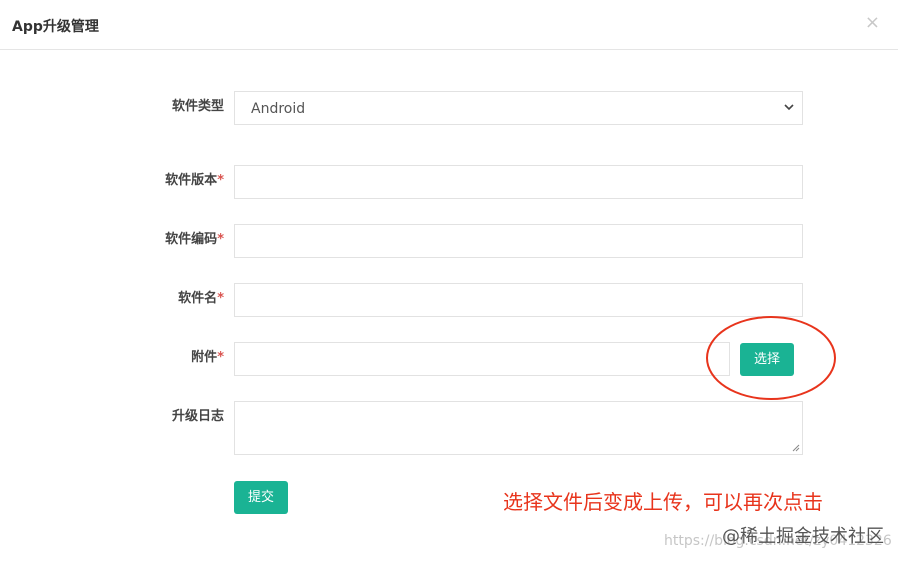 The width and height of the screenshot is (898, 562). Describe the element at coordinates (55, 27) in the screenshot. I see `dialog-title: App升级管理` at that location.